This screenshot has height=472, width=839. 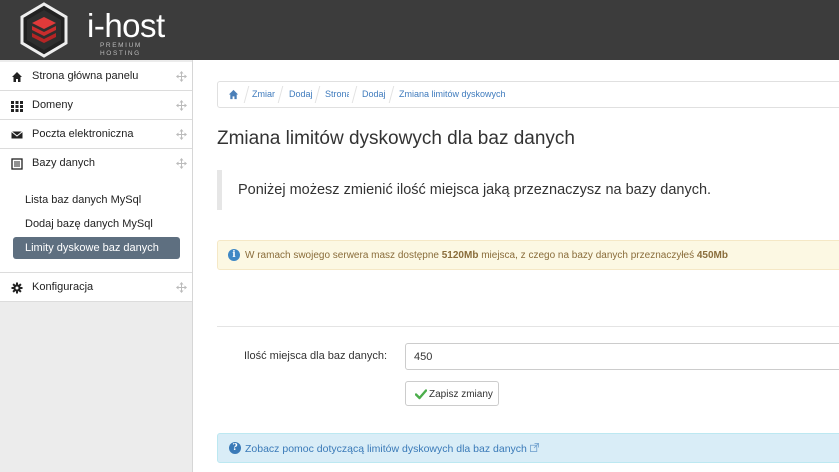 I want to click on sidebar-item-email: Poczta elektroniczna, so click(x=96, y=134).